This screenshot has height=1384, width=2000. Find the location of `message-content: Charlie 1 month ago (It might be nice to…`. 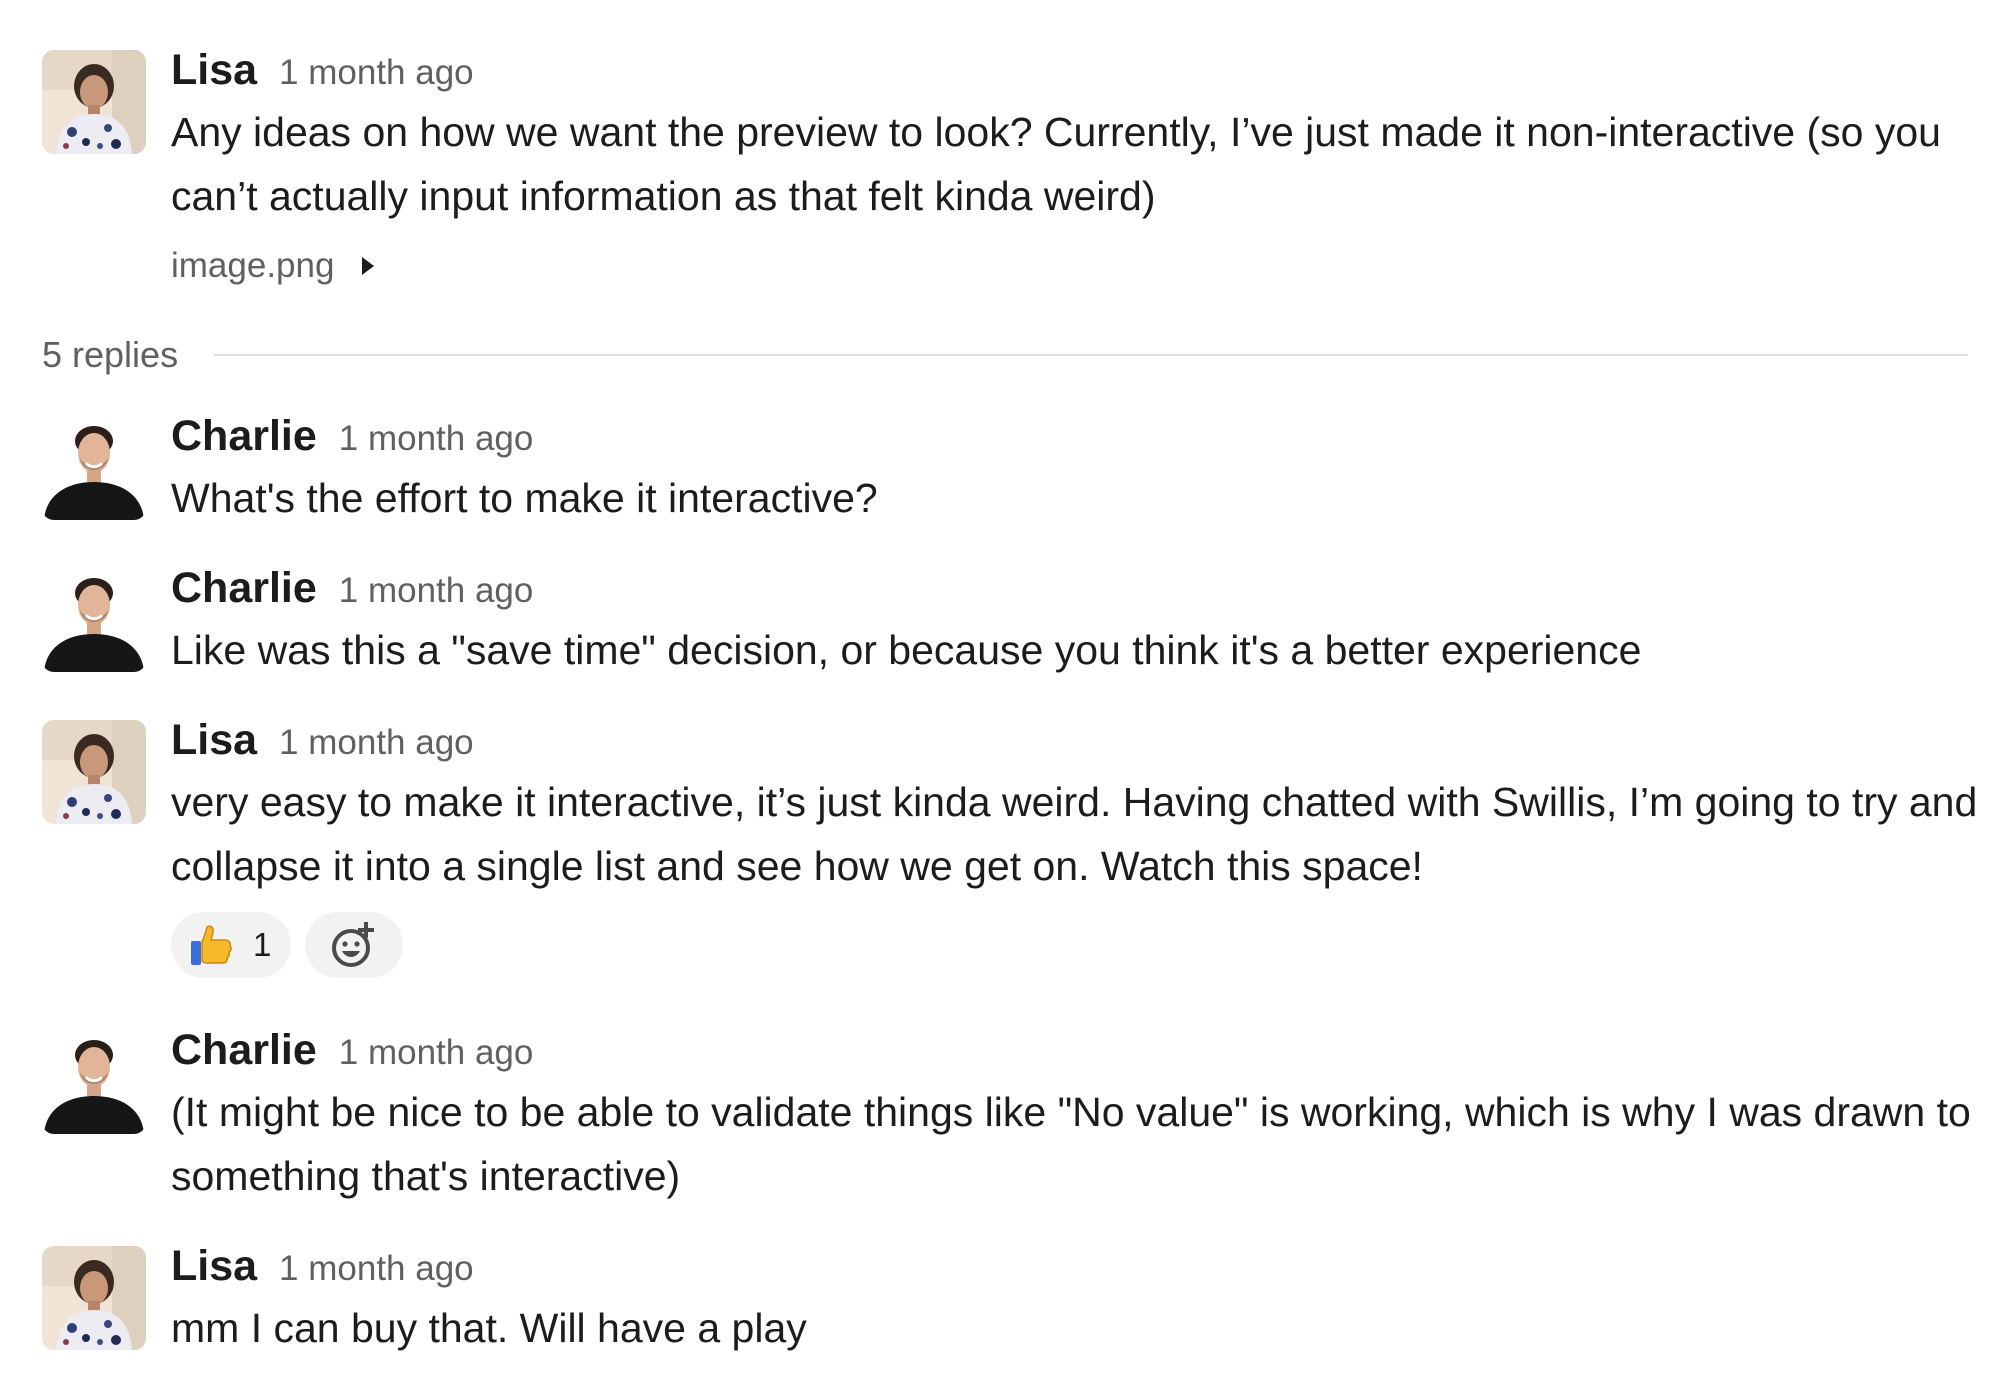

message-content: Charlie 1 month ago (It might be nice to… is located at coordinates (1071, 1115).